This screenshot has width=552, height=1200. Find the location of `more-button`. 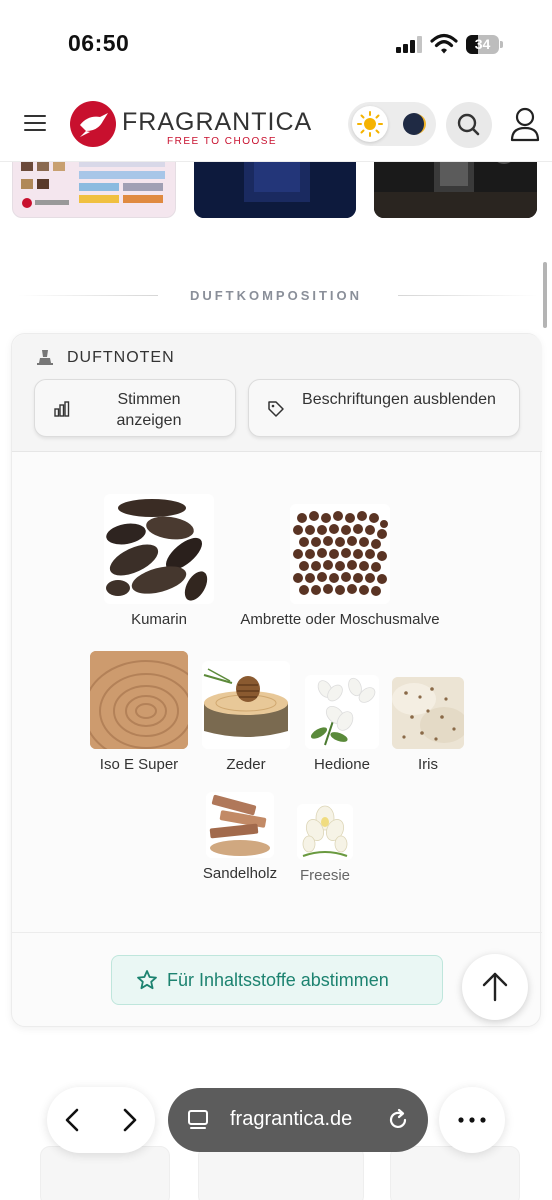

more-button is located at coordinates (472, 1120).